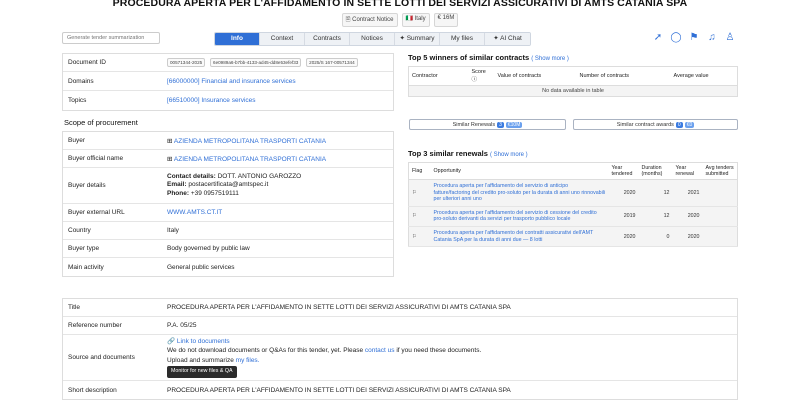  Describe the element at coordinates (228, 213) in the screenshot. I see `external-url-row: Buyer external URL WWW.AMTS.CT.IT` at that location.